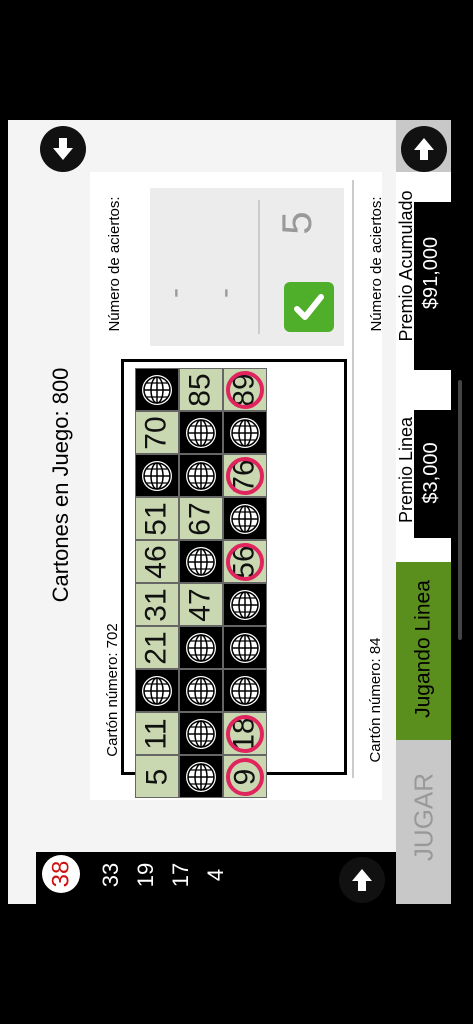 This screenshot has height=1024, width=473. I want to click on bingo-cell: 31, so click(157, 604).